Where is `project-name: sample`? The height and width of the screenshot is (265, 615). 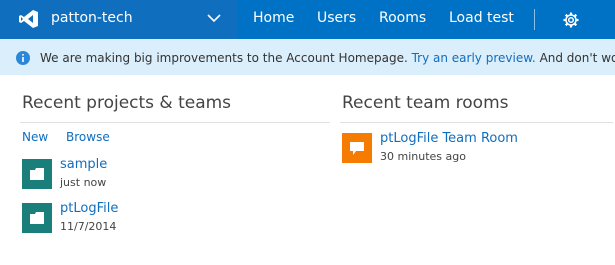
project-name: sample is located at coordinates (83, 164).